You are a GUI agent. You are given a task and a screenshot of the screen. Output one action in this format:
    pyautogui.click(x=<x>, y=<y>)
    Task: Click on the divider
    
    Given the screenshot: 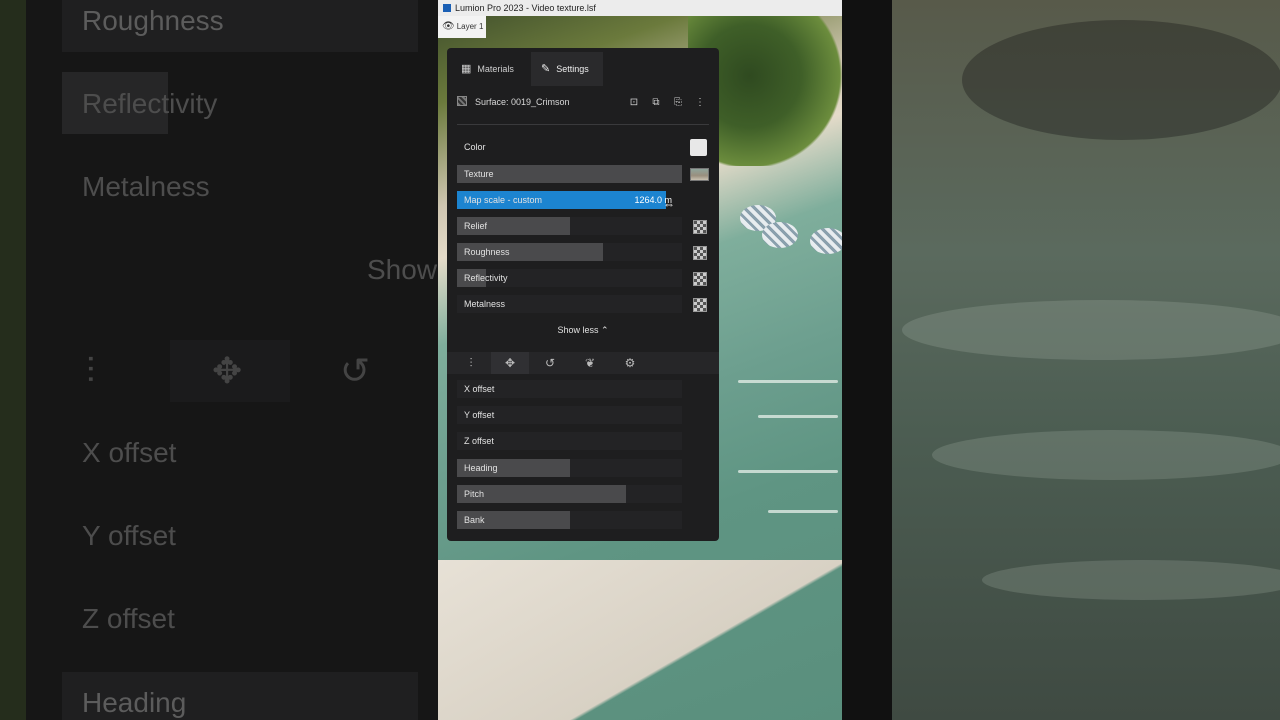 What is the action you would take?
    pyautogui.click(x=583, y=124)
    